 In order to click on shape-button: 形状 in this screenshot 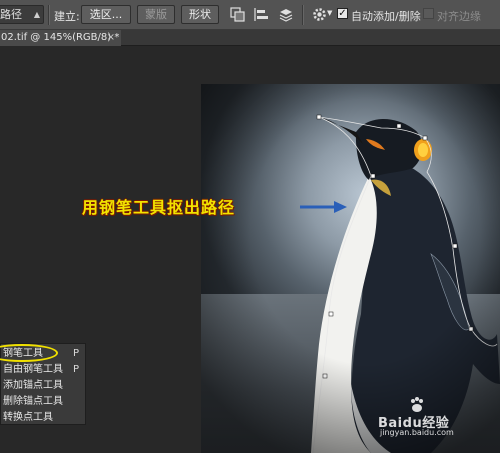, I will do `click(200, 14)`.